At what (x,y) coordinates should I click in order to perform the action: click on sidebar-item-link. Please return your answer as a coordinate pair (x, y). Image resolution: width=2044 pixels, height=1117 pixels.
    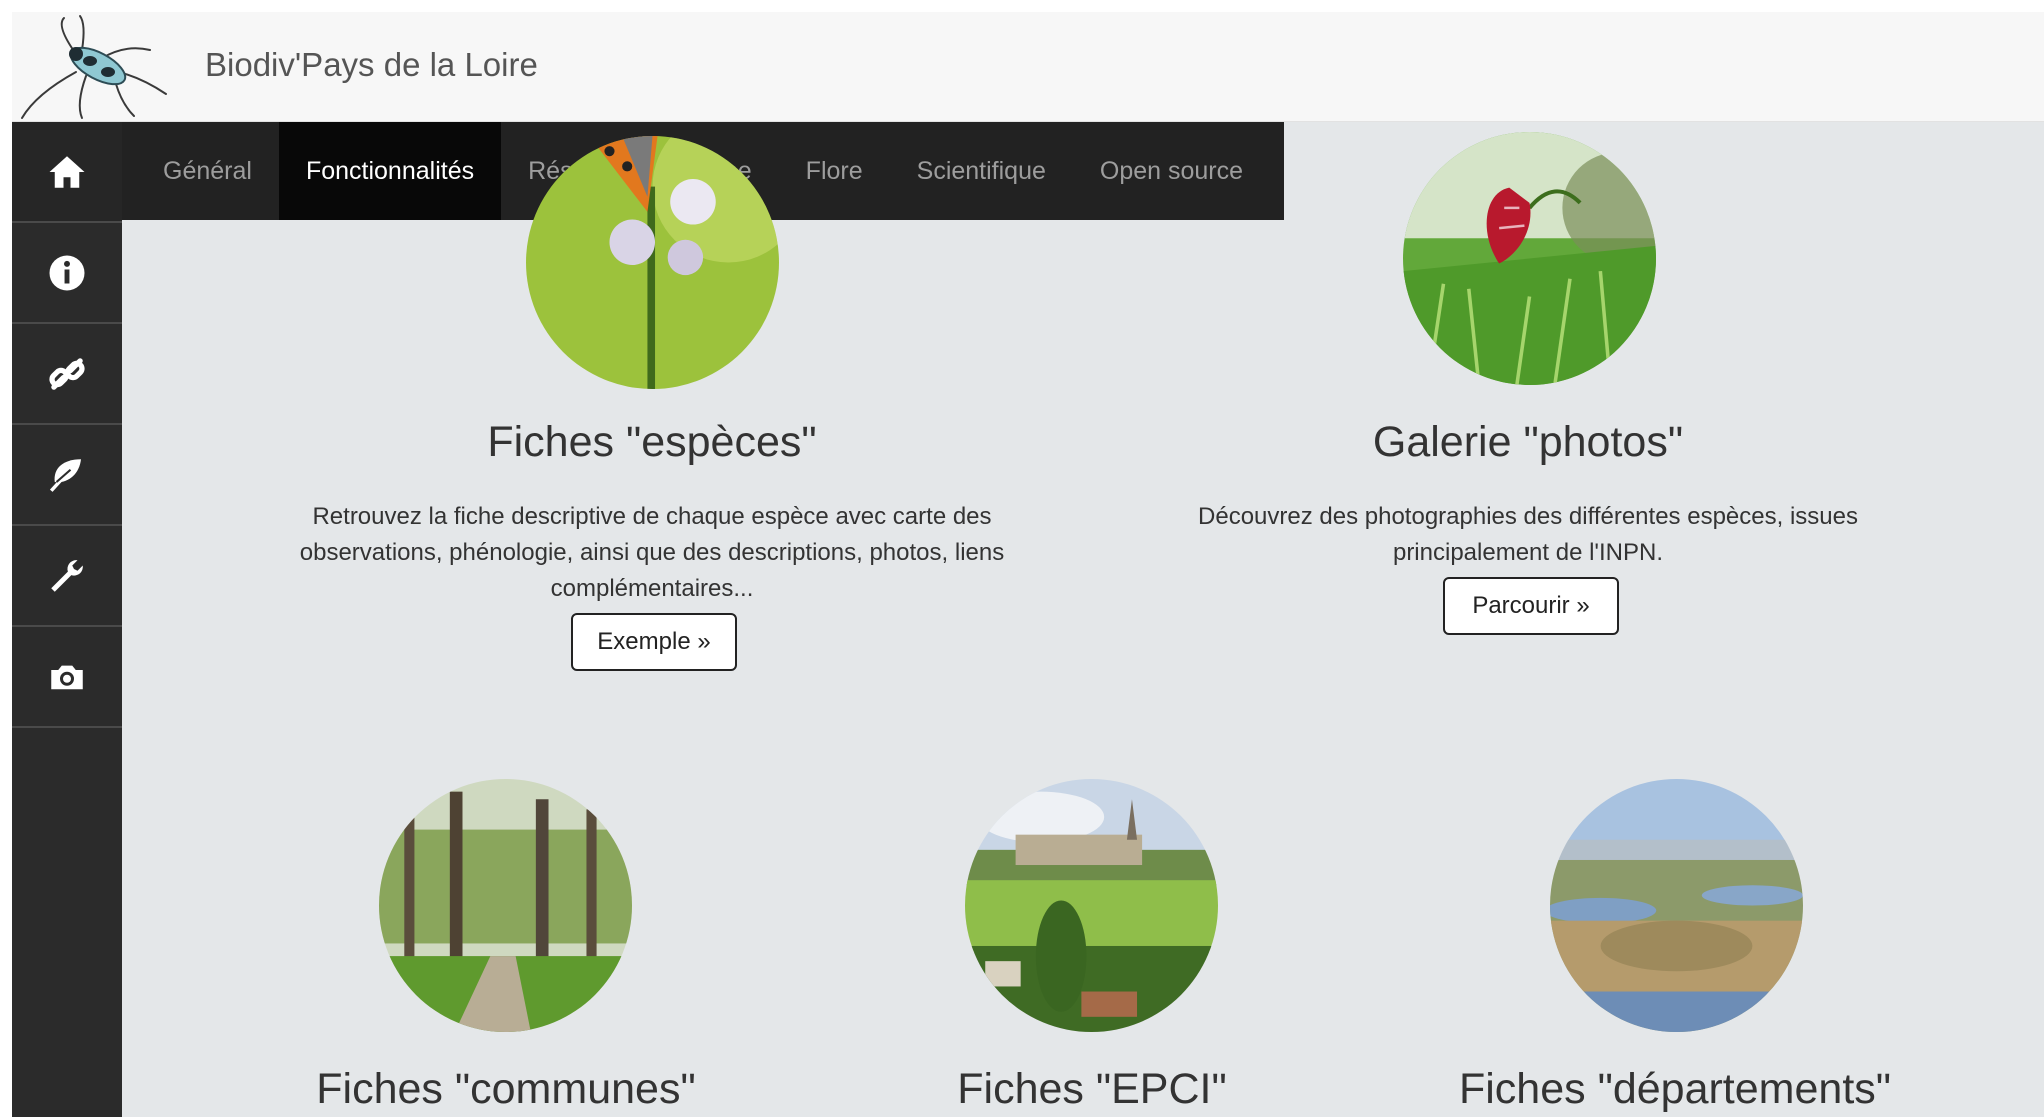
    Looking at the image, I should click on (67, 374).